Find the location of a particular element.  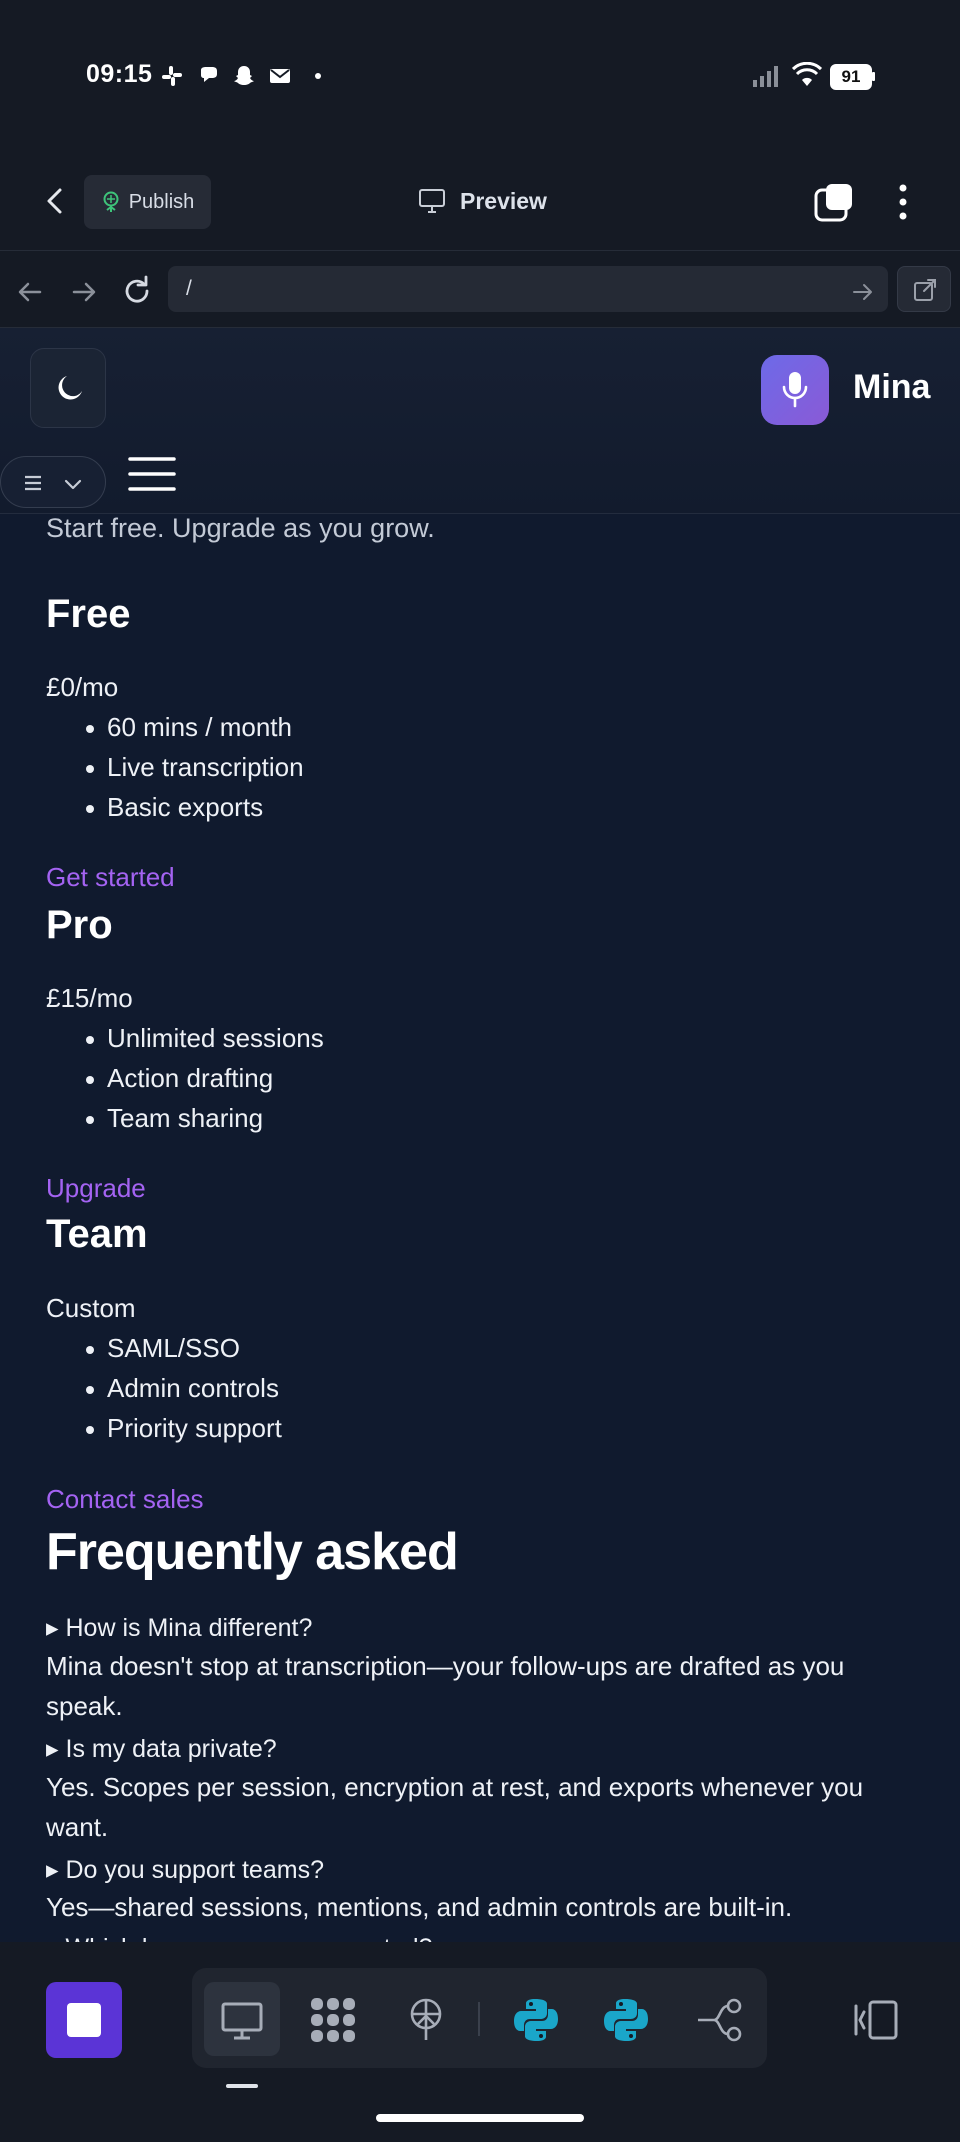

reload-icon is located at coordinates (137, 291).